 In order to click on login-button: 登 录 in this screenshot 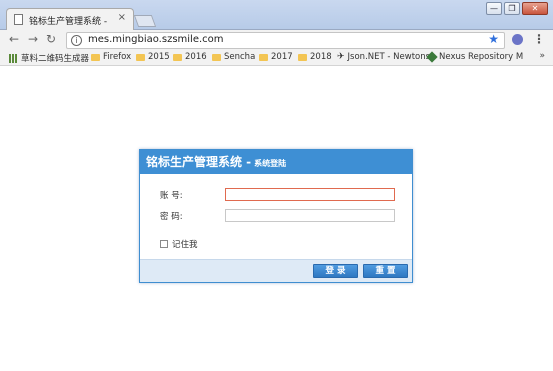, I will do `click(335, 271)`.